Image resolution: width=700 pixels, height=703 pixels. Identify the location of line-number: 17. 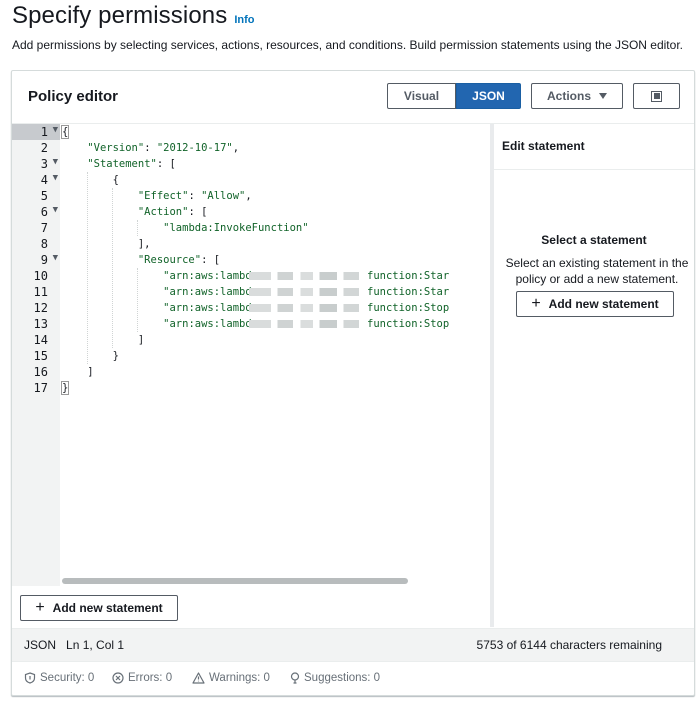
(40, 388).